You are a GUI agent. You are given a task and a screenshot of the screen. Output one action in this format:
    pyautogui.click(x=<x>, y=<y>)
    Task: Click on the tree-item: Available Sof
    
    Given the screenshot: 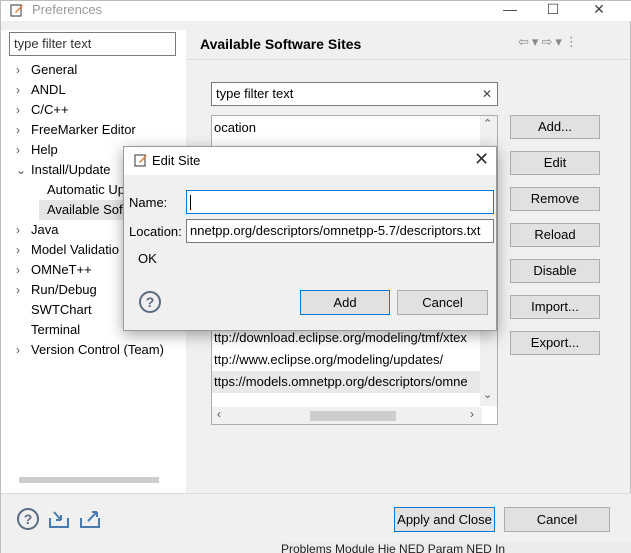 What is the action you would take?
    pyautogui.click(x=84, y=210)
    